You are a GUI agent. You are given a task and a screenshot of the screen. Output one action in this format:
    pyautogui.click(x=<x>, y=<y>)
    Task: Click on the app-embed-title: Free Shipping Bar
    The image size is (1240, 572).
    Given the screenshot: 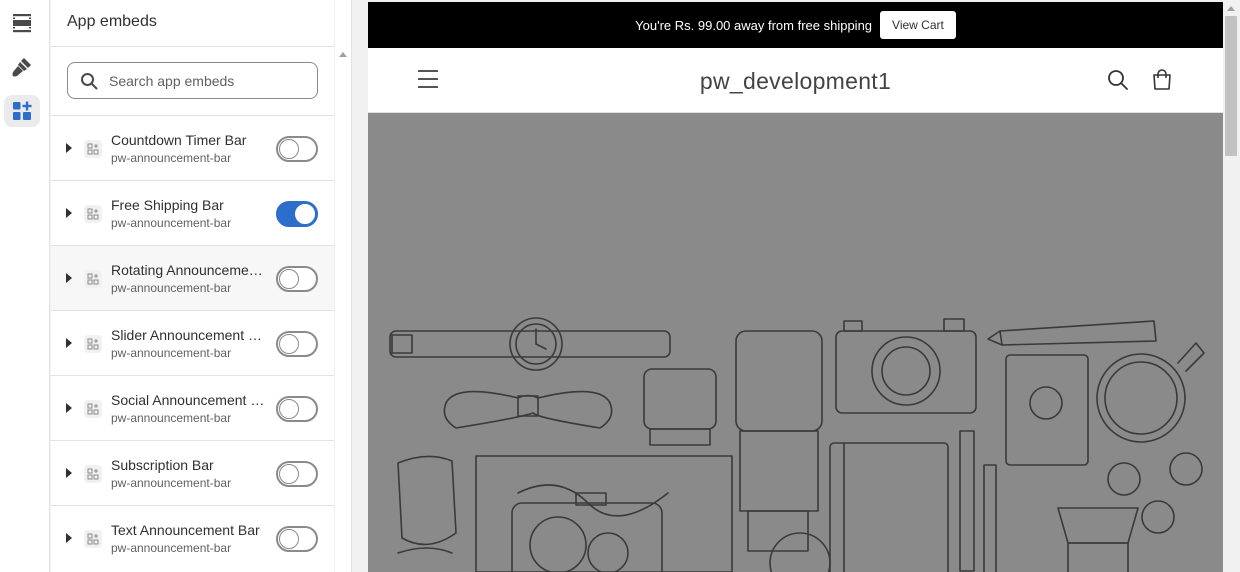 What is the action you would take?
    pyautogui.click(x=167, y=205)
    